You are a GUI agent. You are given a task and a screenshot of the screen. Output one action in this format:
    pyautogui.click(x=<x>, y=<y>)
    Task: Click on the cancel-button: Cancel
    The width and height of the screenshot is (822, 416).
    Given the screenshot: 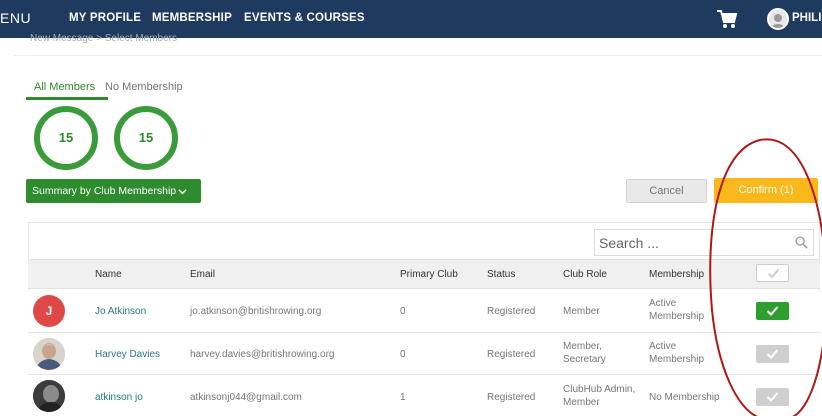 What is the action you would take?
    pyautogui.click(x=666, y=191)
    